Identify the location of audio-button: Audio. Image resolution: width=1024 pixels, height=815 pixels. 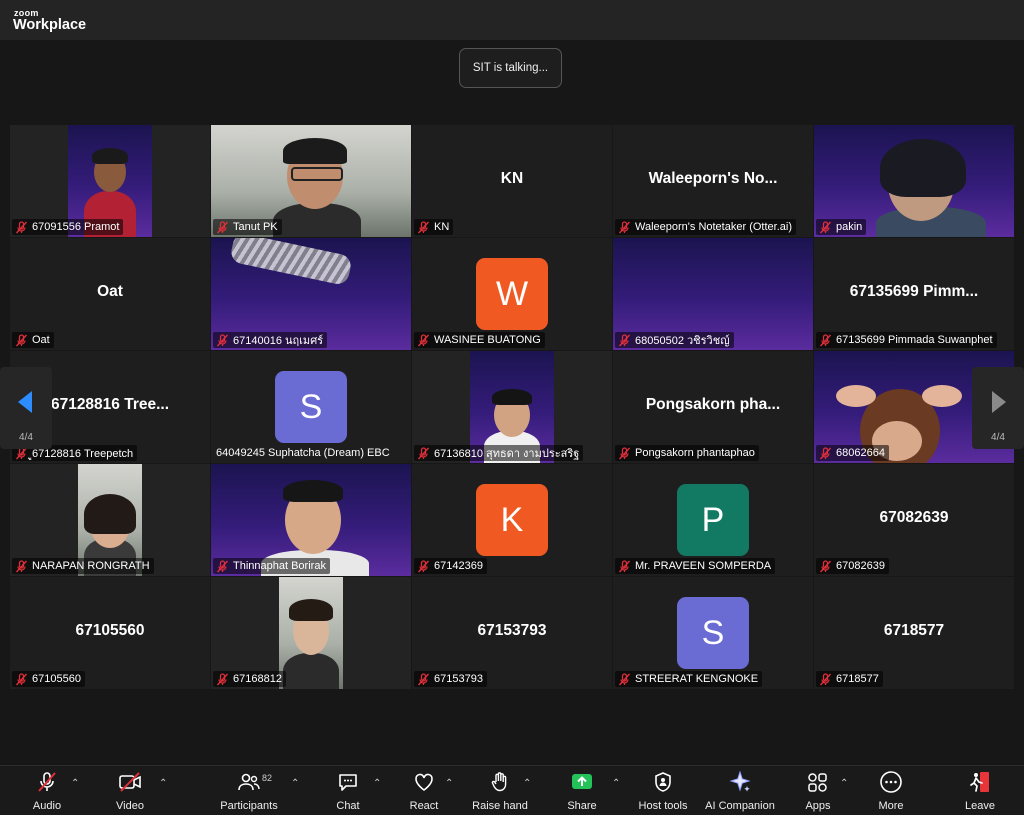
(47, 792).